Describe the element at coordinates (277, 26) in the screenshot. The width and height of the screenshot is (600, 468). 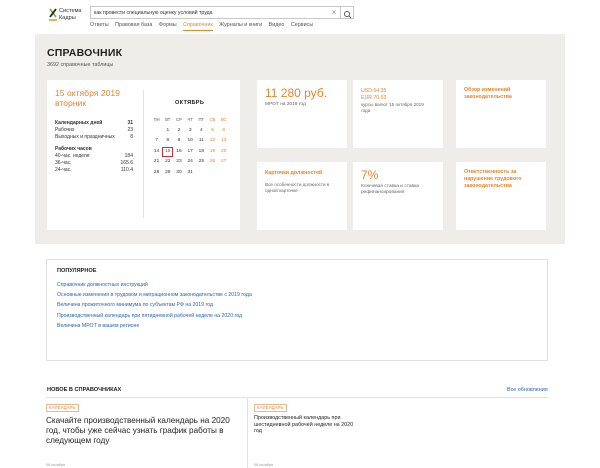
I see `nav-video: Видео` at that location.